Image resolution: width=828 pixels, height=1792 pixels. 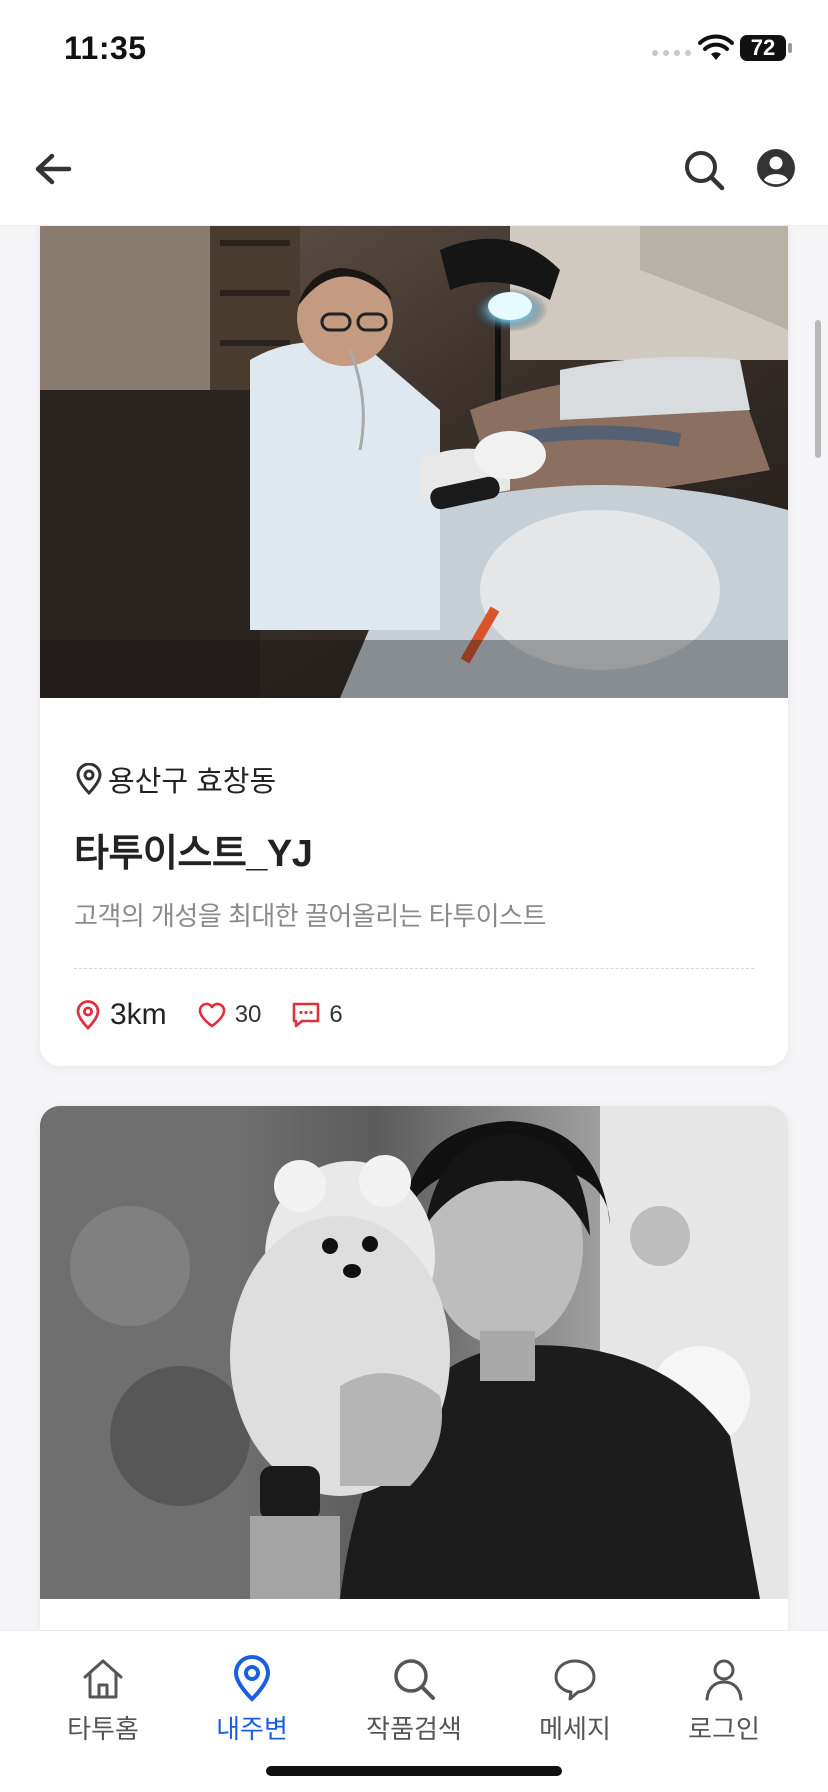 What do you see at coordinates (138, 1014) in the screenshot?
I see `distance-value: 3km` at bounding box center [138, 1014].